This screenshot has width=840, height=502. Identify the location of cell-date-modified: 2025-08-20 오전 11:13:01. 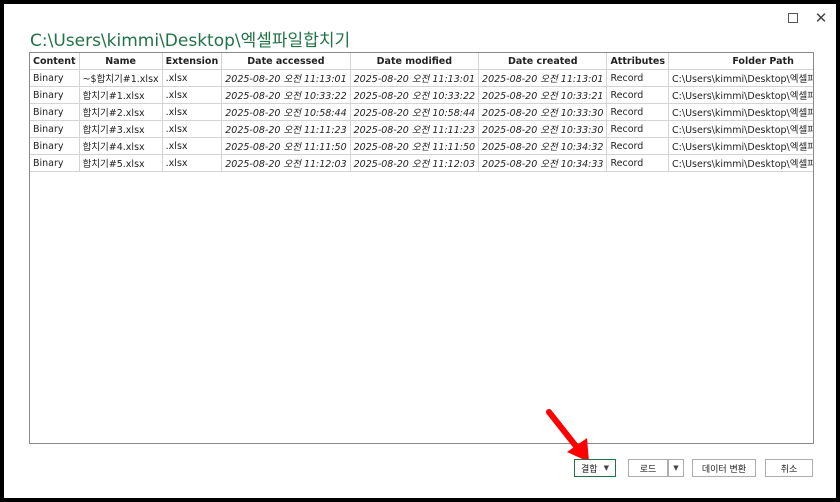
(414, 78).